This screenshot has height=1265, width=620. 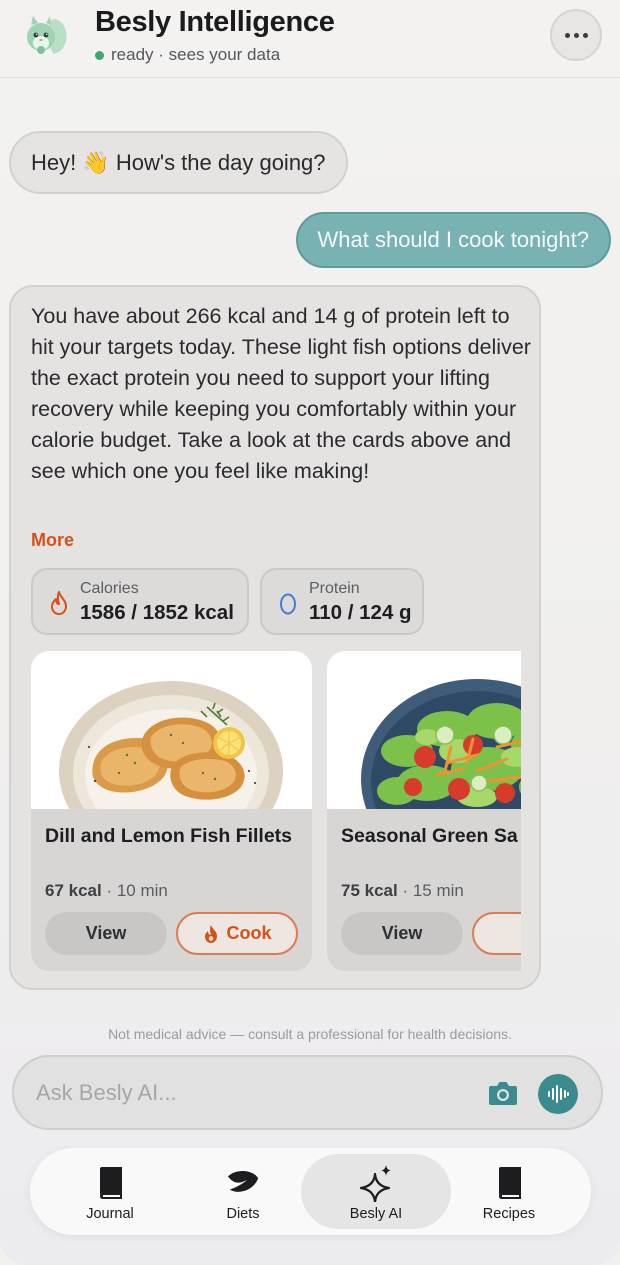 I want to click on ellipsis-icon, so click(x=567, y=35).